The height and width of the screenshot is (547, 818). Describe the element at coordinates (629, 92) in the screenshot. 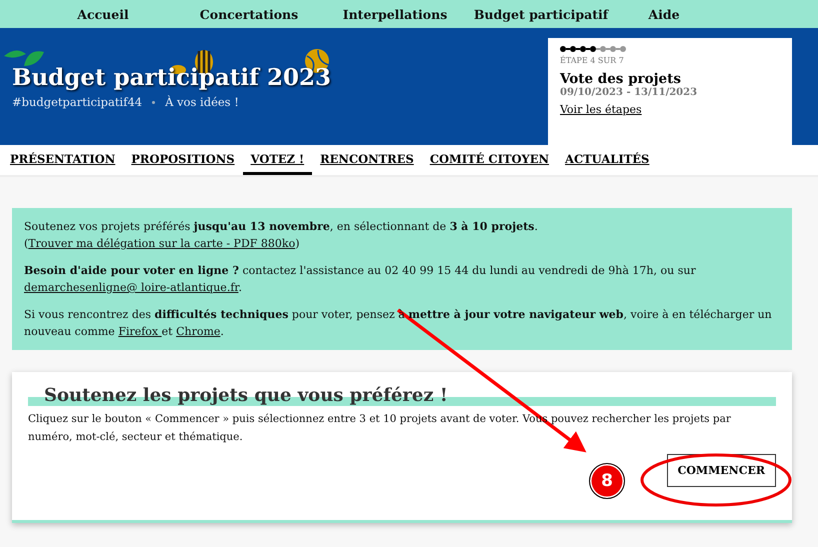

I see `step-dates: 09/10/2023 - 13/11/2023` at that location.